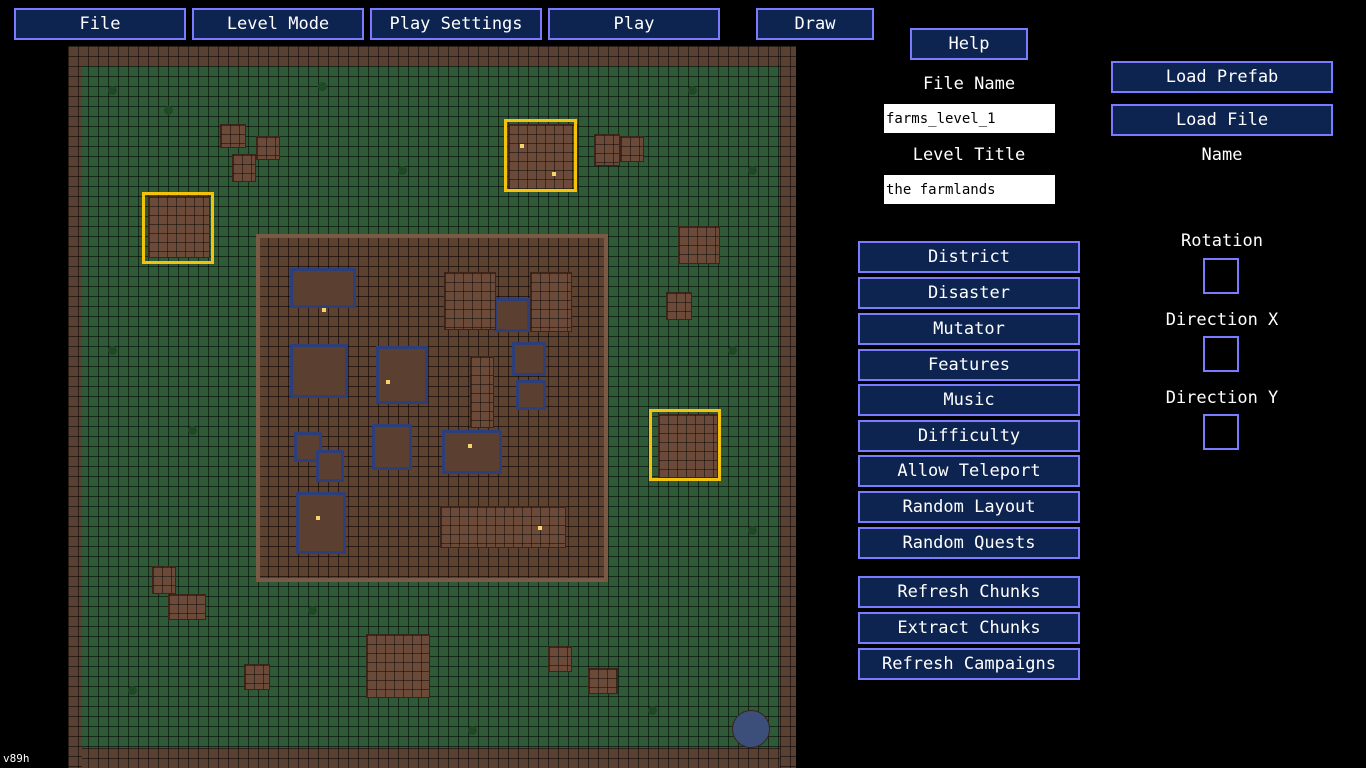 This screenshot has height=768, width=1366. What do you see at coordinates (75, 407) in the screenshot?
I see `map-border-left` at bounding box center [75, 407].